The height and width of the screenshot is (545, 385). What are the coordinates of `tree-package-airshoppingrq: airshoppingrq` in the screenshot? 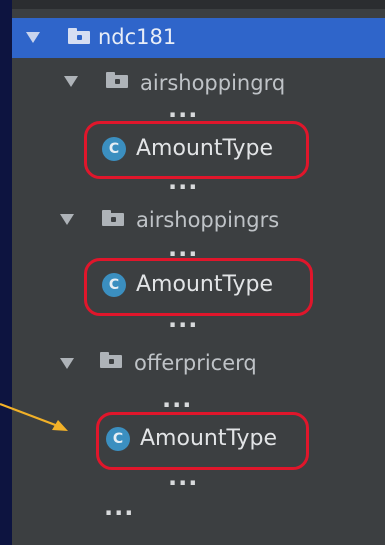 It's located at (212, 83).